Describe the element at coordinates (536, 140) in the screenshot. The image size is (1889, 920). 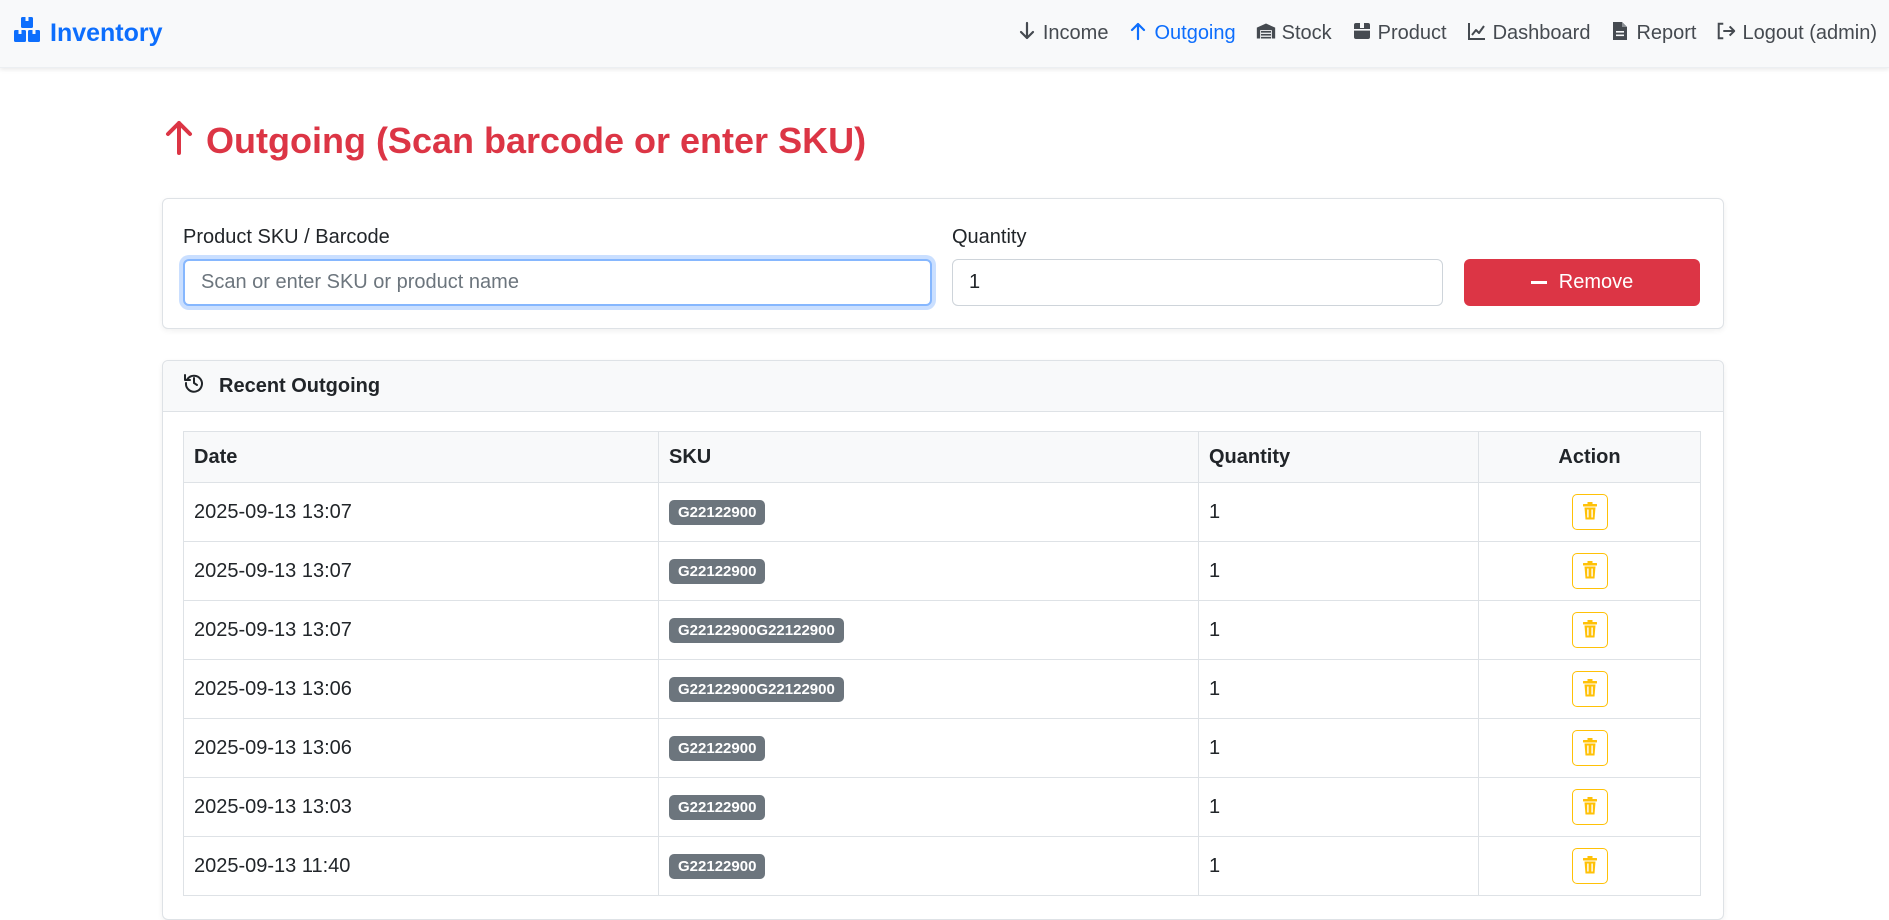
I see `page-title-text: Outgoing (Scan barcode or enter SKU)` at that location.